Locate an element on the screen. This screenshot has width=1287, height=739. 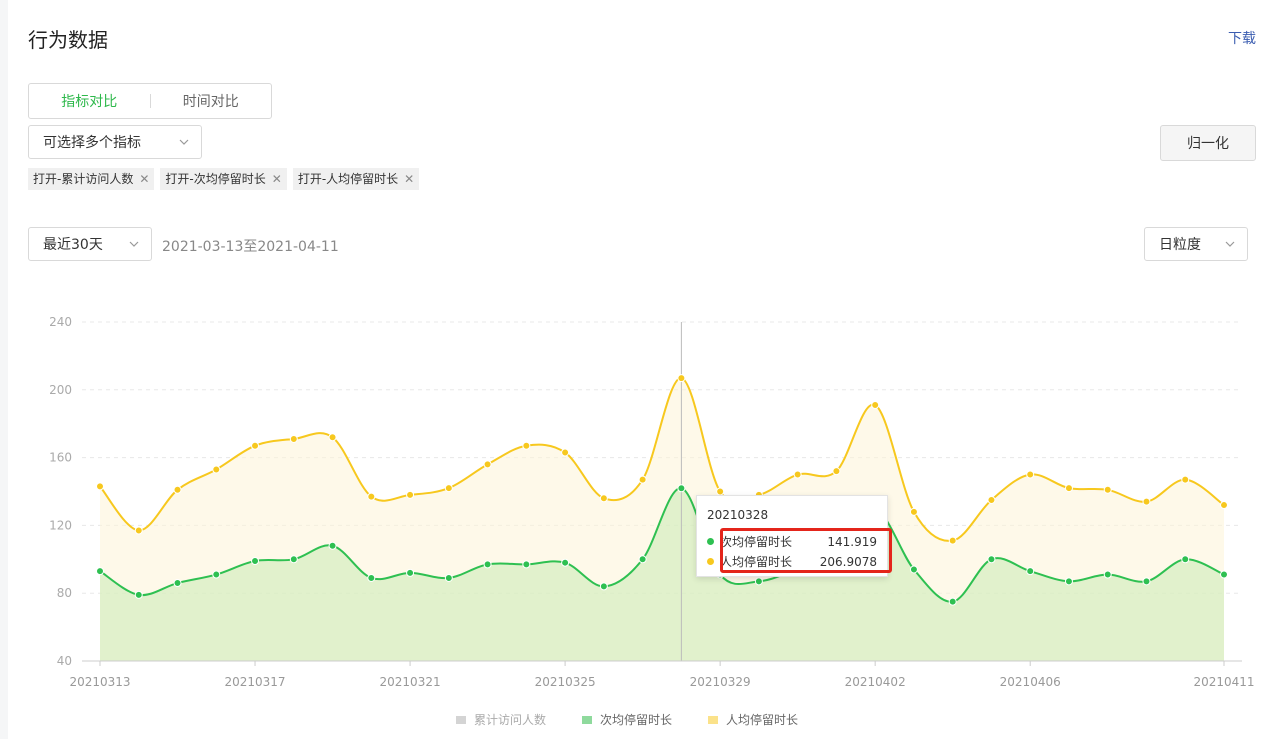
metric-tag: 打开-次均停留时长 ✕ is located at coordinates (223, 179).